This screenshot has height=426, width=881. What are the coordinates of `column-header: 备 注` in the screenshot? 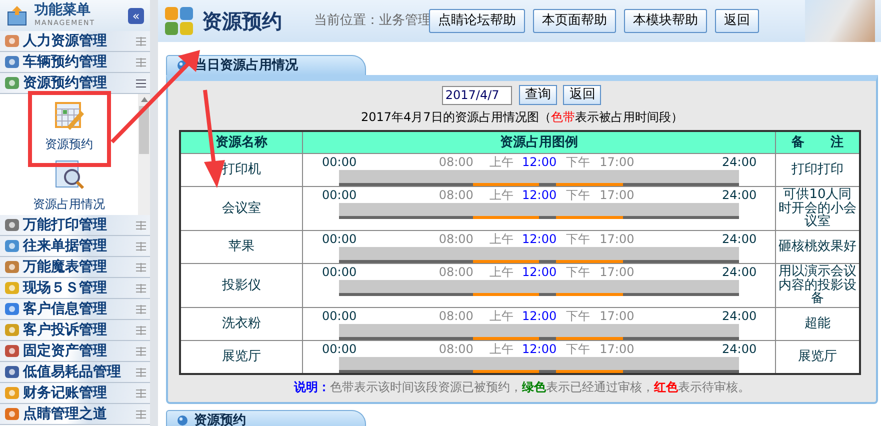 It's located at (817, 142).